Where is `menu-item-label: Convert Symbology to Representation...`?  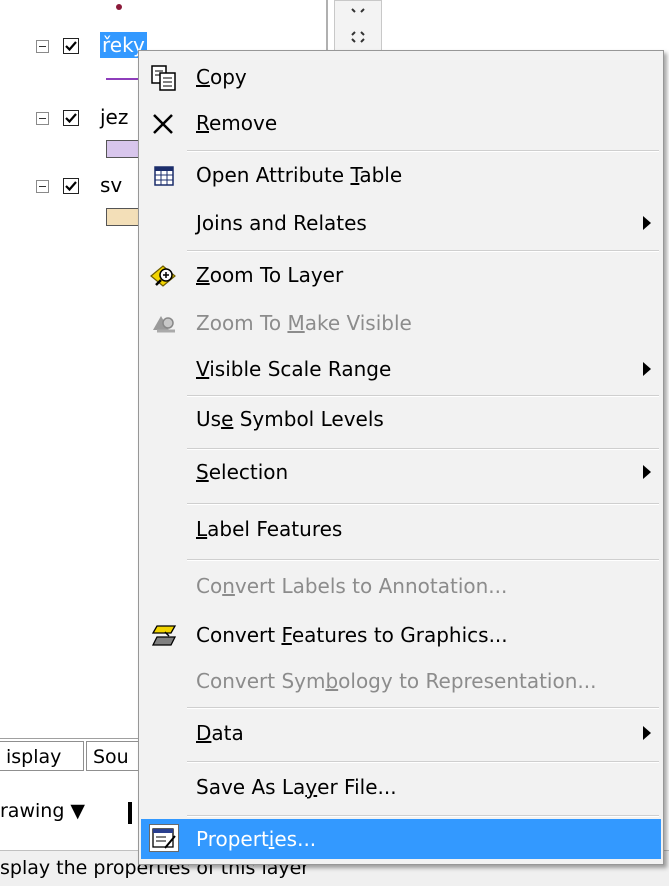 menu-item-label: Convert Symbology to Representation... is located at coordinates (396, 681).